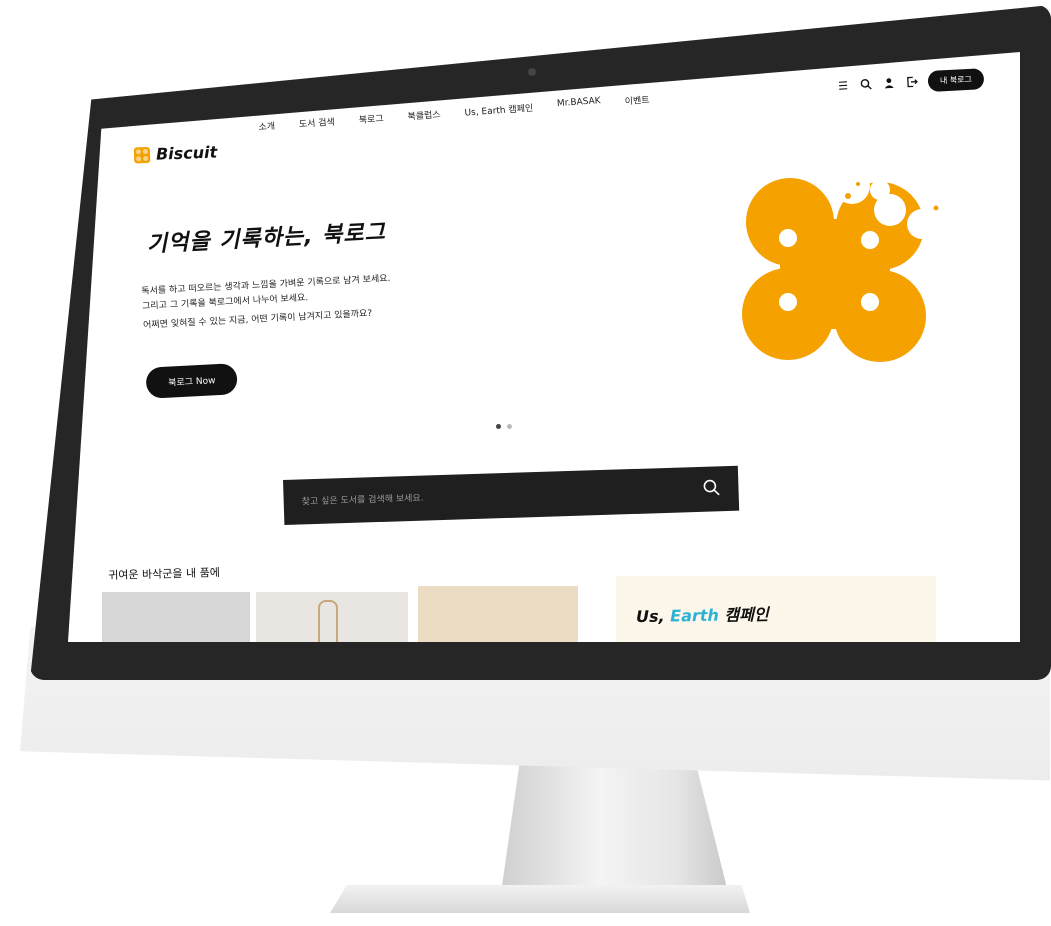 This screenshot has height=926, width=1051. Describe the element at coordinates (424, 114) in the screenshot. I see `nav-item-bookclubs: 북클럽스` at that location.